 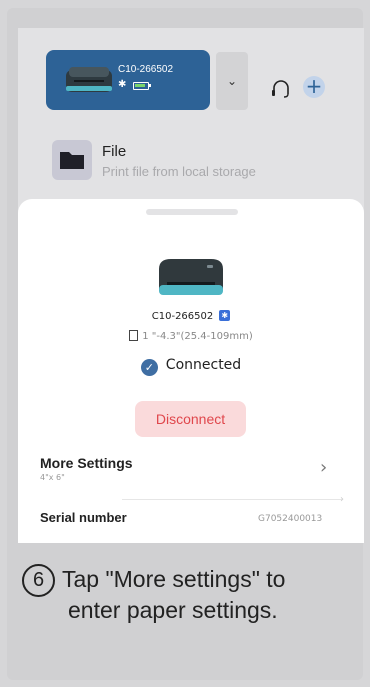 What do you see at coordinates (149, 367) in the screenshot?
I see `check-circle-icon: ✓` at bounding box center [149, 367].